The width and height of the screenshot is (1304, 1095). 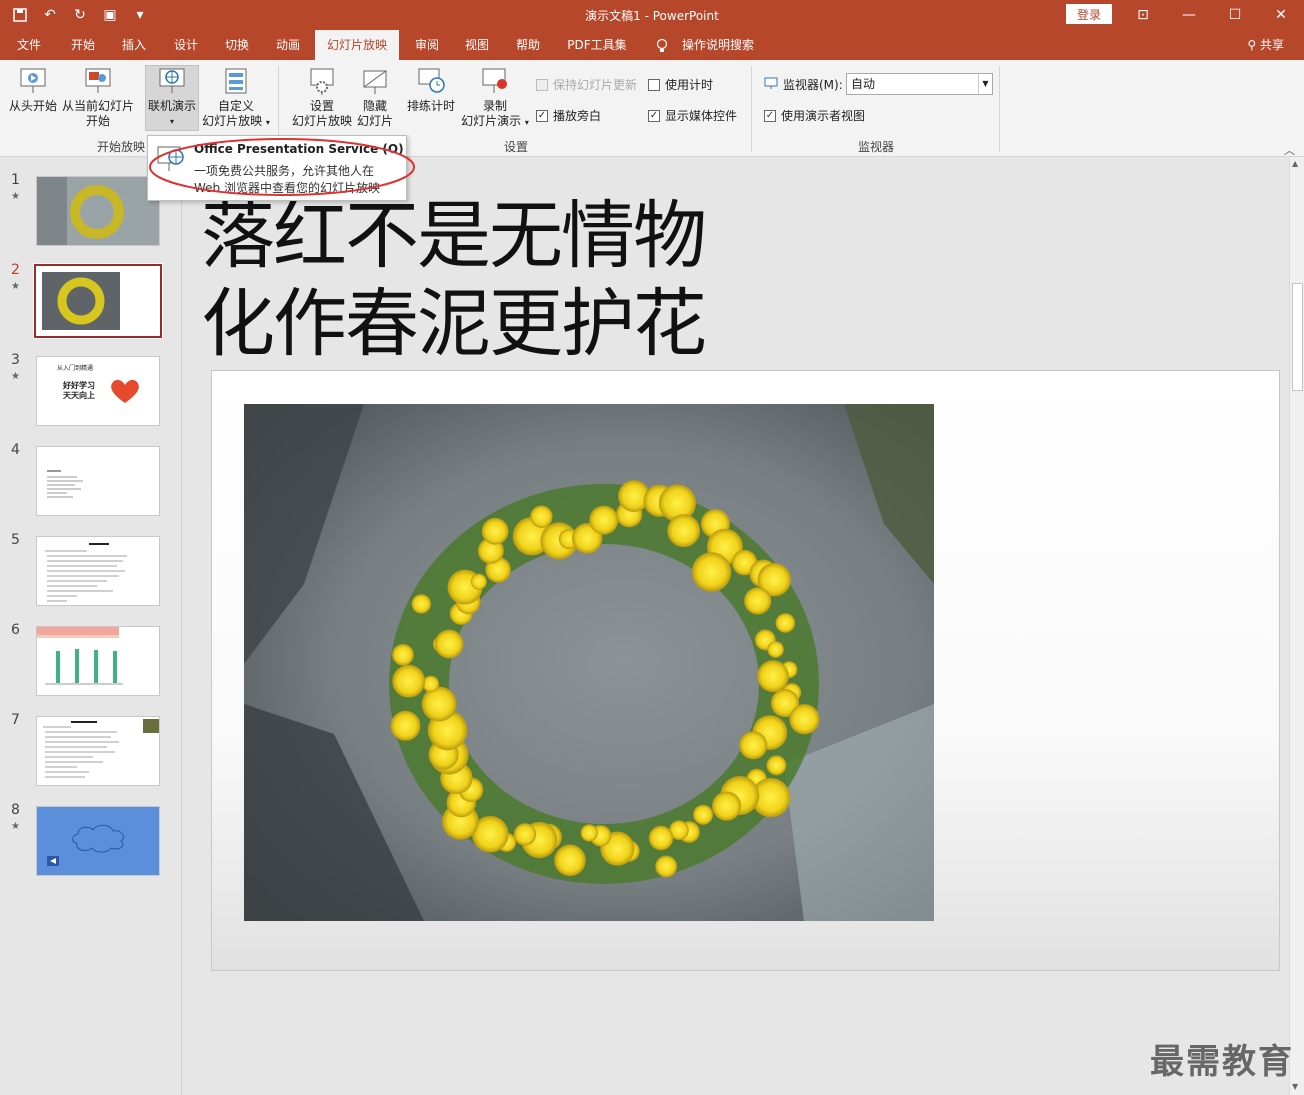 I want to click on slide-title: 落红不是无情物 化作春泥更护花, so click(x=454, y=280).